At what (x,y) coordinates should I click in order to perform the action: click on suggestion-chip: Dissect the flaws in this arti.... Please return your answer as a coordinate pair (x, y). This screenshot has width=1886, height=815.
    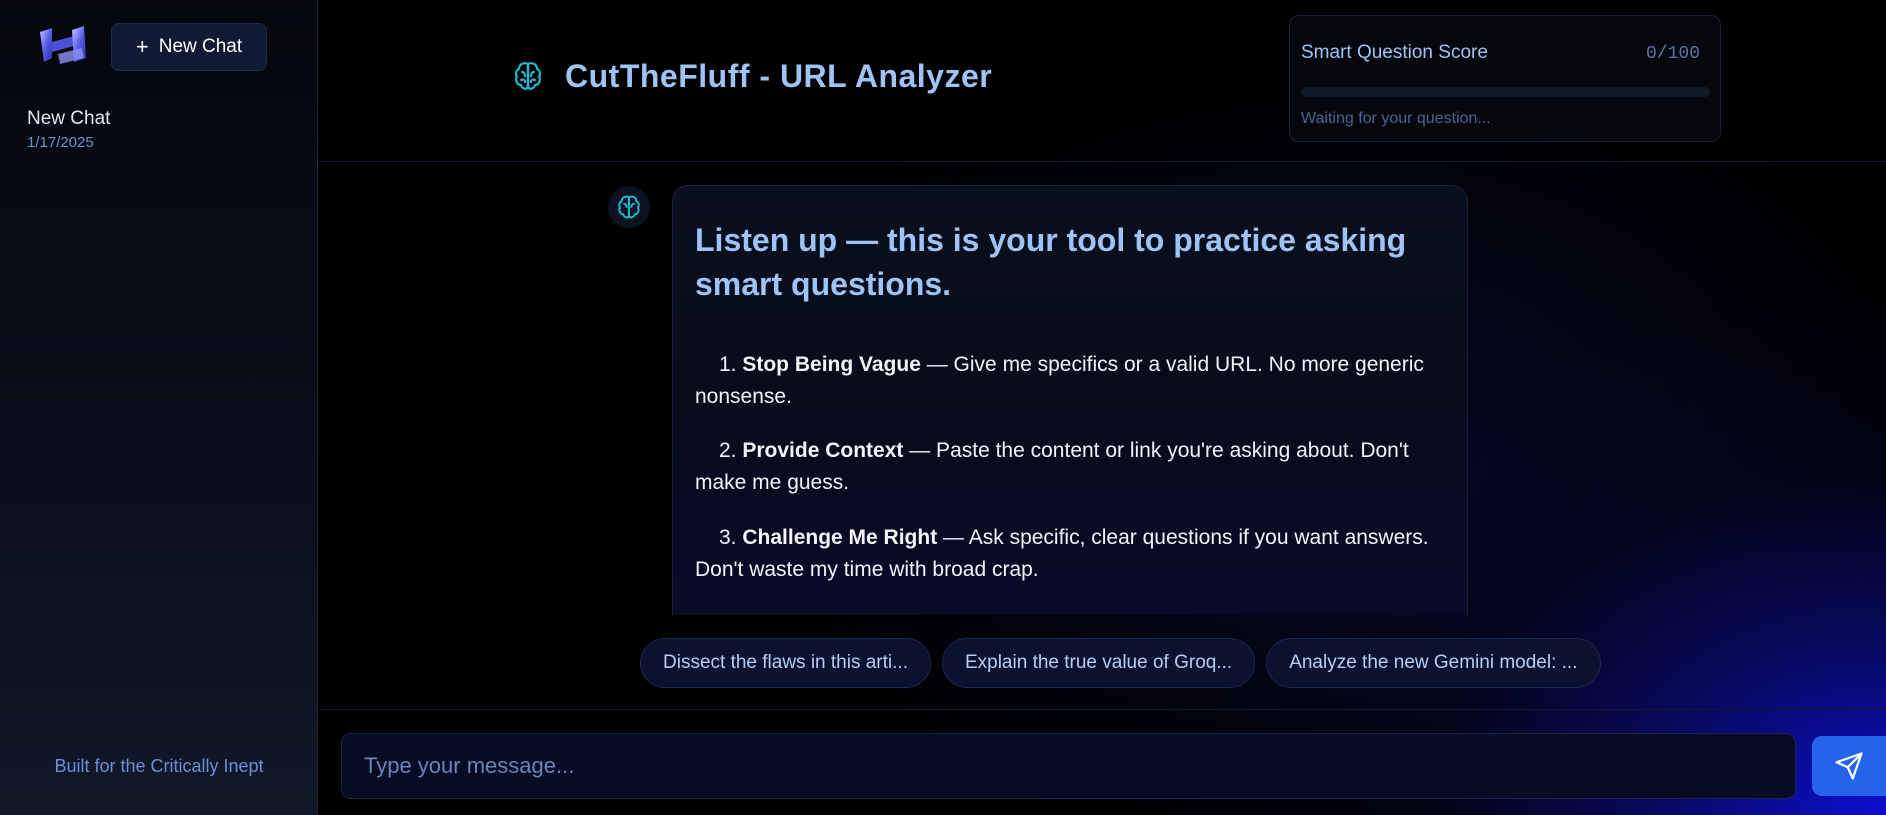
    Looking at the image, I should click on (785, 663).